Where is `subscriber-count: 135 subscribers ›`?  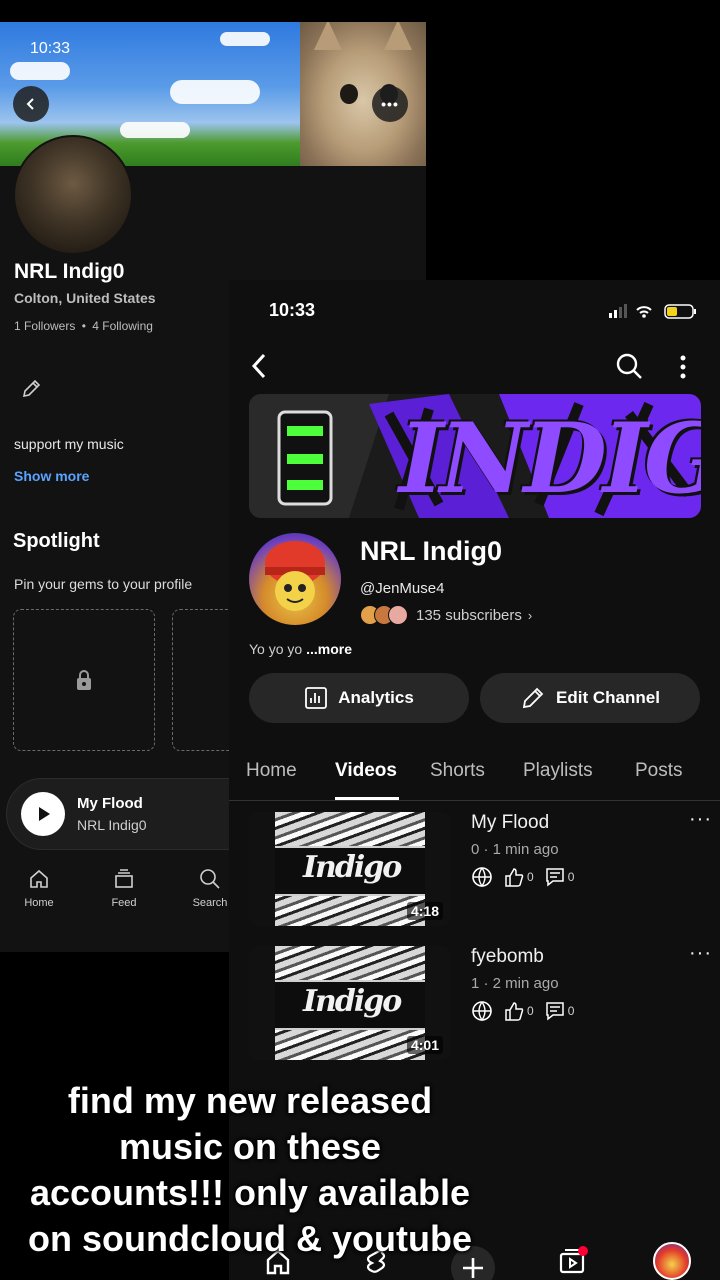
subscriber-count: 135 subscribers › is located at coordinates (446, 615).